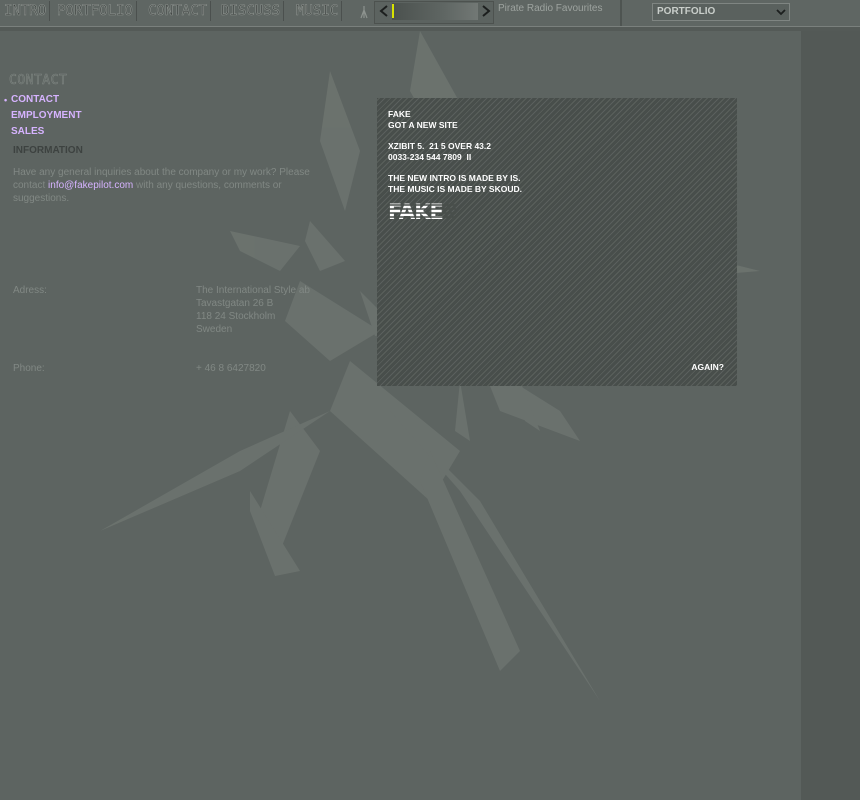  What do you see at coordinates (214, 329) in the screenshot?
I see `address-line: Sweden` at bounding box center [214, 329].